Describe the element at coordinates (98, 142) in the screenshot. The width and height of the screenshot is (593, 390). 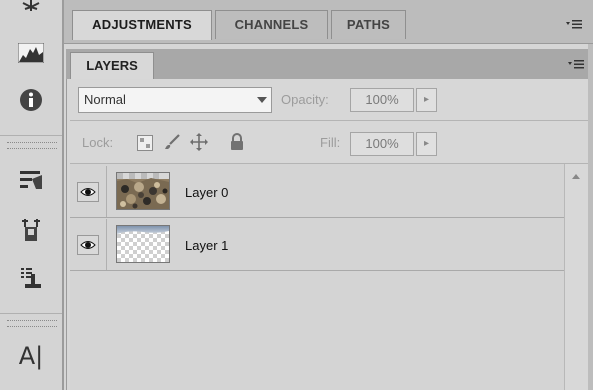
I see `lock-label: Lock:` at that location.